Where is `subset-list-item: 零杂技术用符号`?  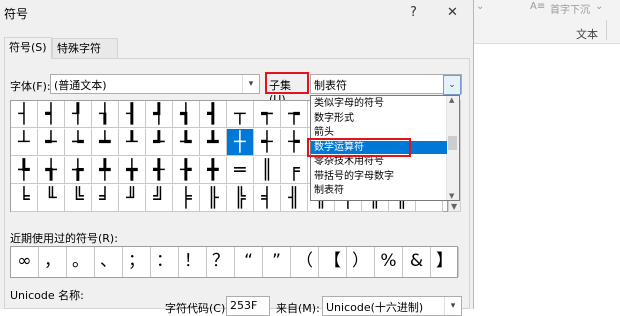
subset-list-item: 零杂技术用符号 is located at coordinates (379, 161).